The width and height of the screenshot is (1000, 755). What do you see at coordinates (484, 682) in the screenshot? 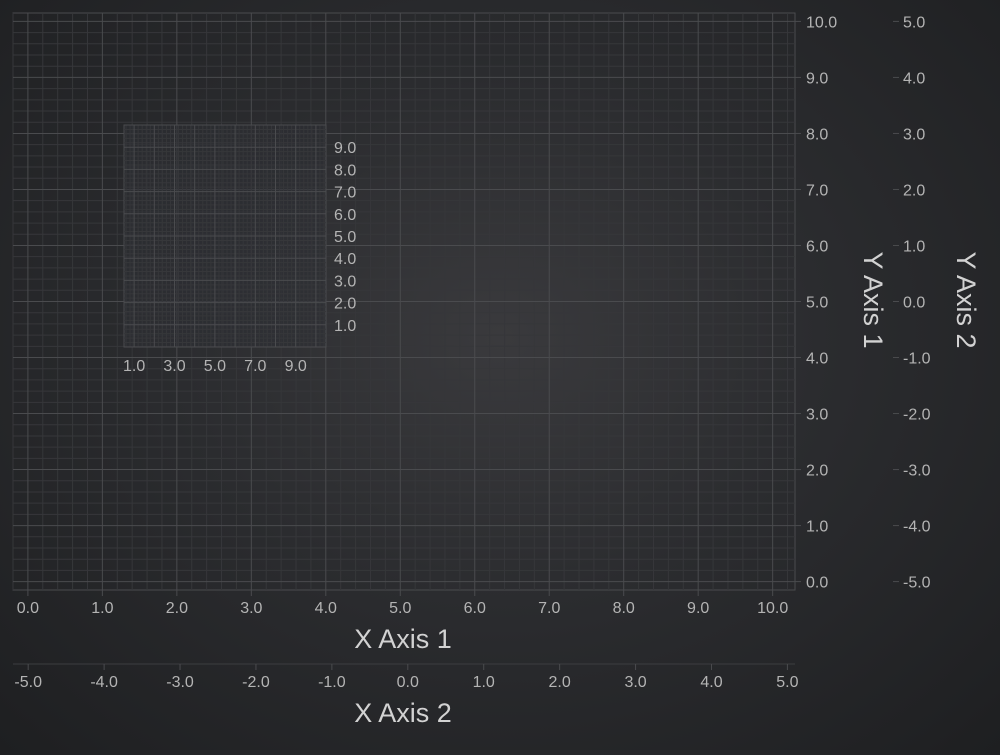
I see `x-axis-2-tick-label: 1.0` at bounding box center [484, 682].